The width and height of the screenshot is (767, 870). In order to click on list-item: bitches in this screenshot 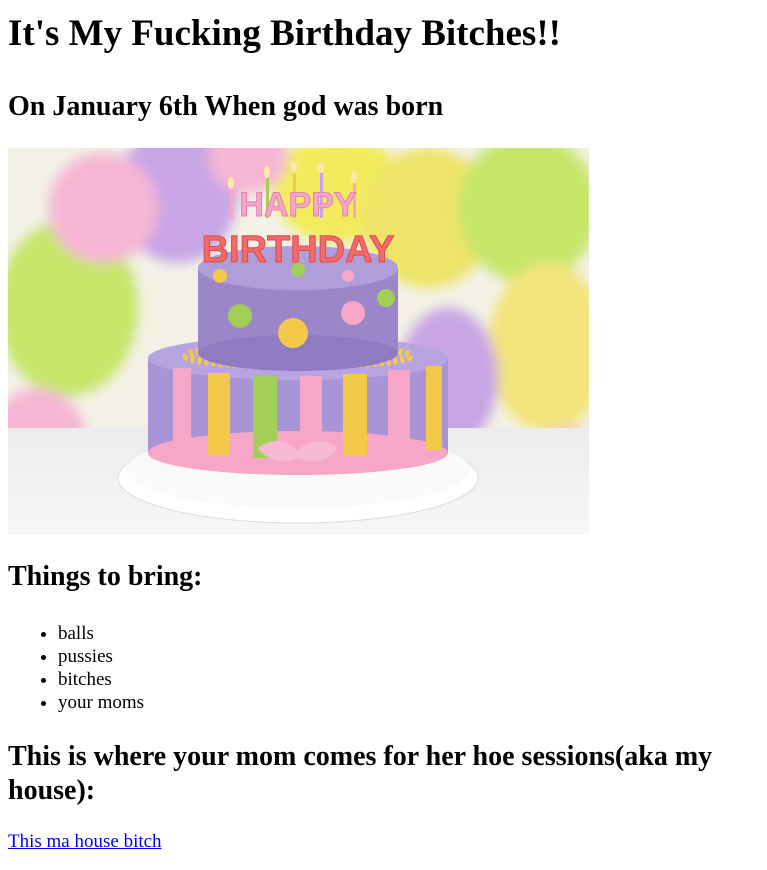, I will do `click(408, 679)`.